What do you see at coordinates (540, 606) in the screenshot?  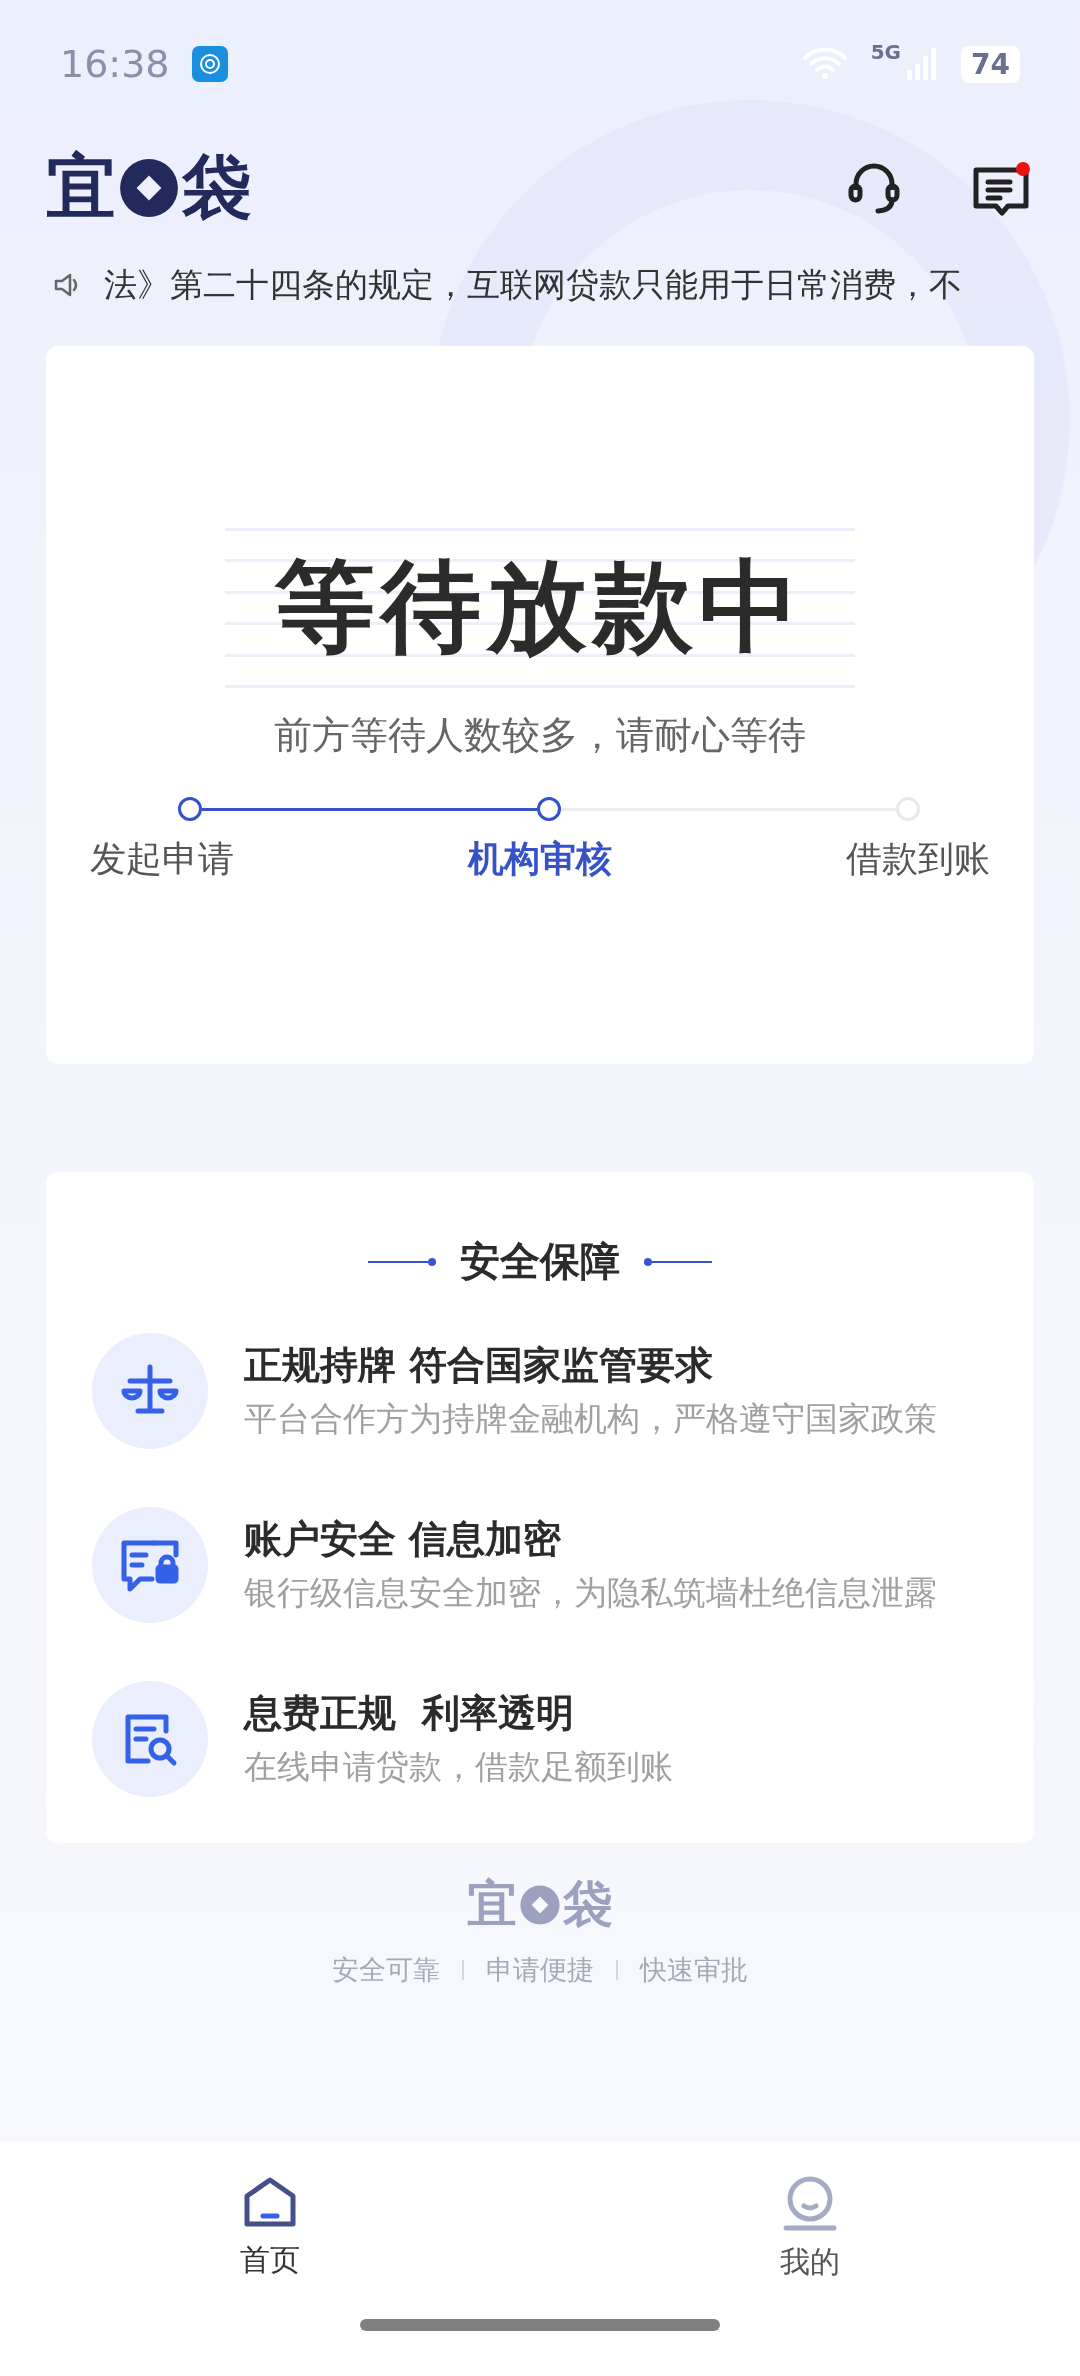 I see `status-title: 等待放款中` at bounding box center [540, 606].